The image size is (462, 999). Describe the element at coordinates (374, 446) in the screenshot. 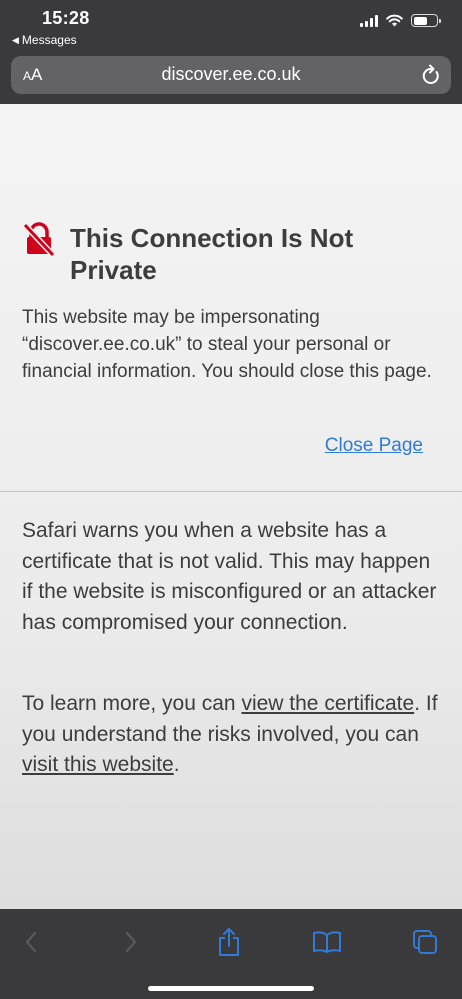

I see `close-page-link: Close Page` at that location.